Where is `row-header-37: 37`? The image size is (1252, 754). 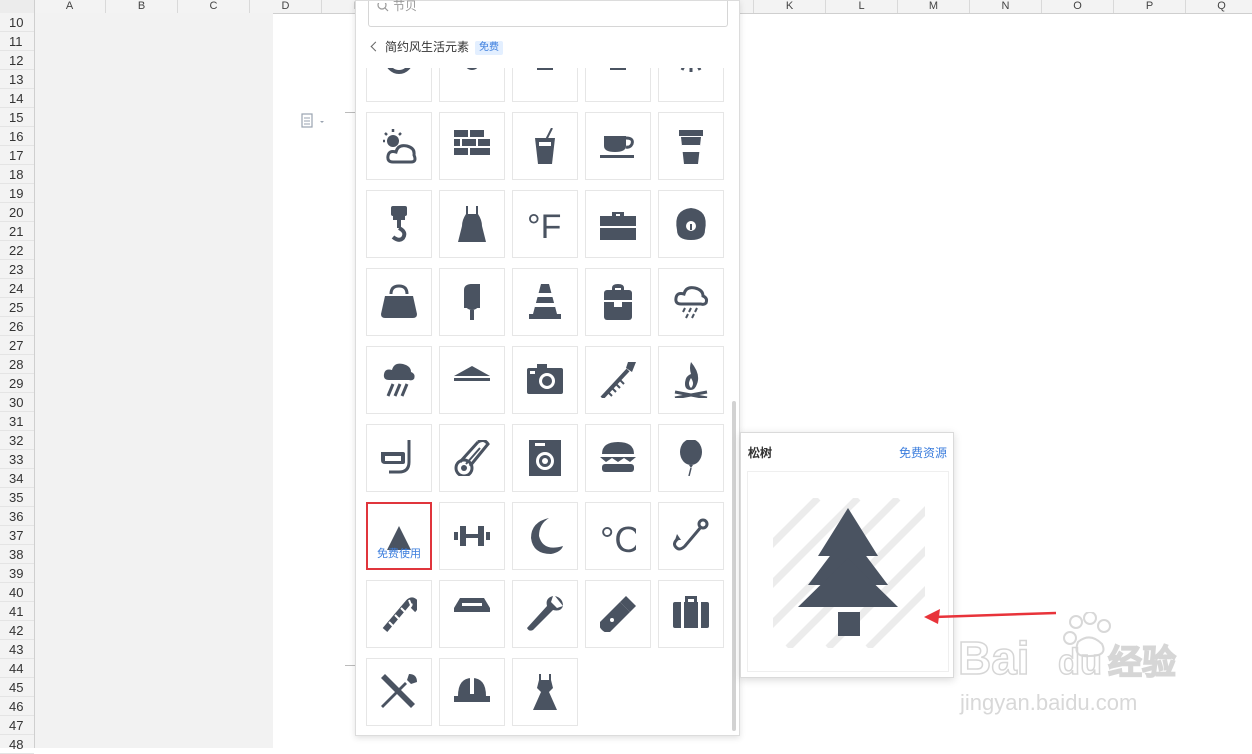
row-header-37: 37 is located at coordinates (17, 535).